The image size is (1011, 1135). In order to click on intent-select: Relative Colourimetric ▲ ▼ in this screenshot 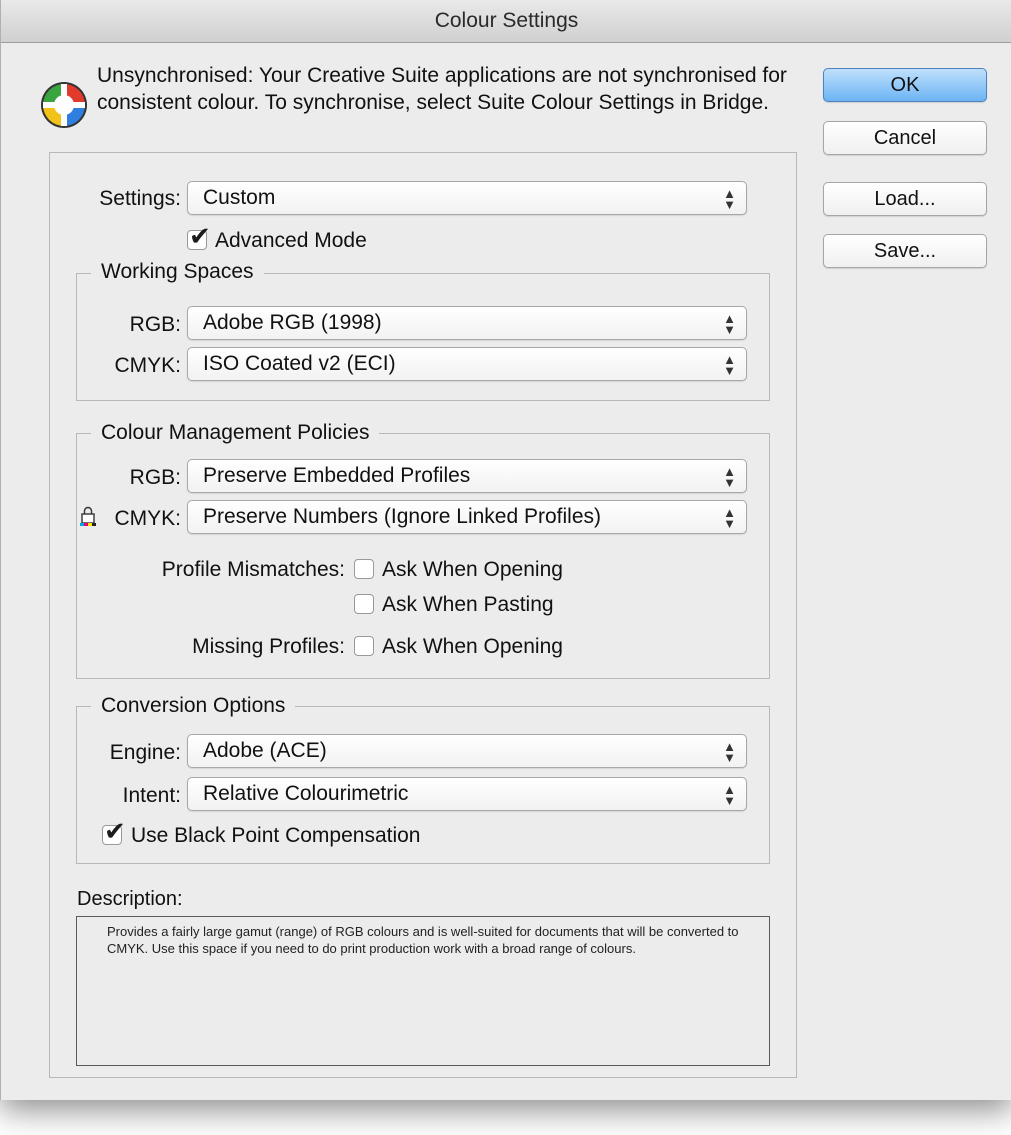, I will do `click(467, 794)`.